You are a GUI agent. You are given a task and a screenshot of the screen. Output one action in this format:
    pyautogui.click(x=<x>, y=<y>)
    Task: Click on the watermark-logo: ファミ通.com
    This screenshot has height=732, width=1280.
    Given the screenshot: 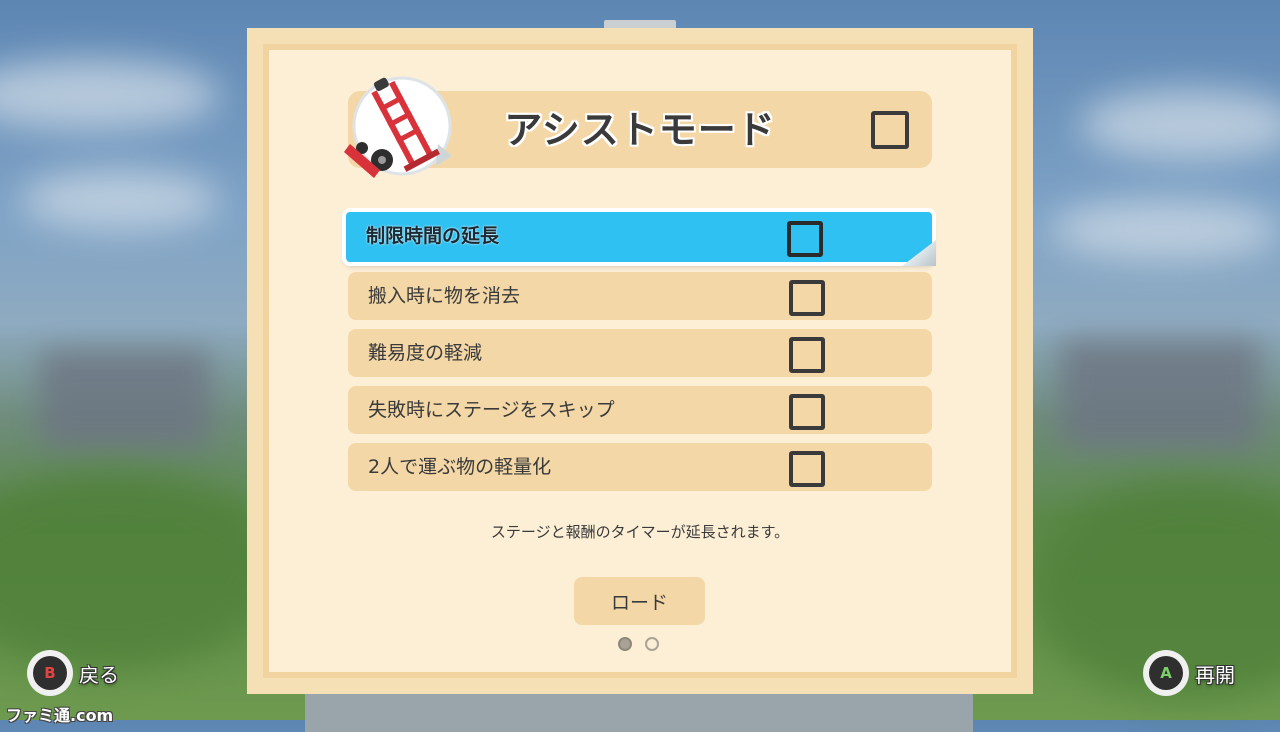 What is the action you would take?
    pyautogui.click(x=60, y=715)
    